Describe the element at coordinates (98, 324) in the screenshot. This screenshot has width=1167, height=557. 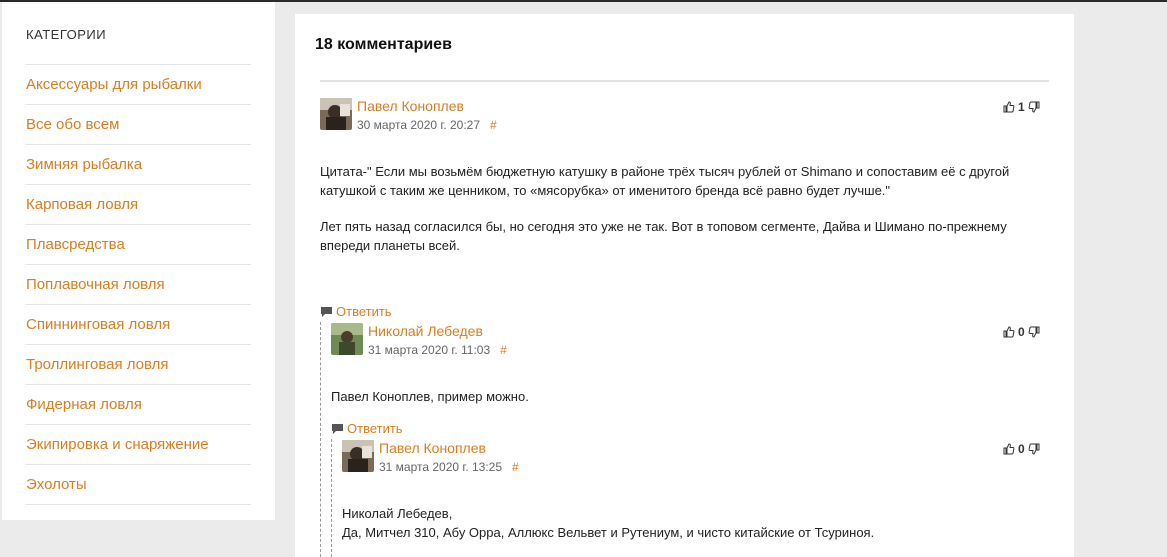
I see `category-link-spinning: Спиннинговая ловля` at that location.